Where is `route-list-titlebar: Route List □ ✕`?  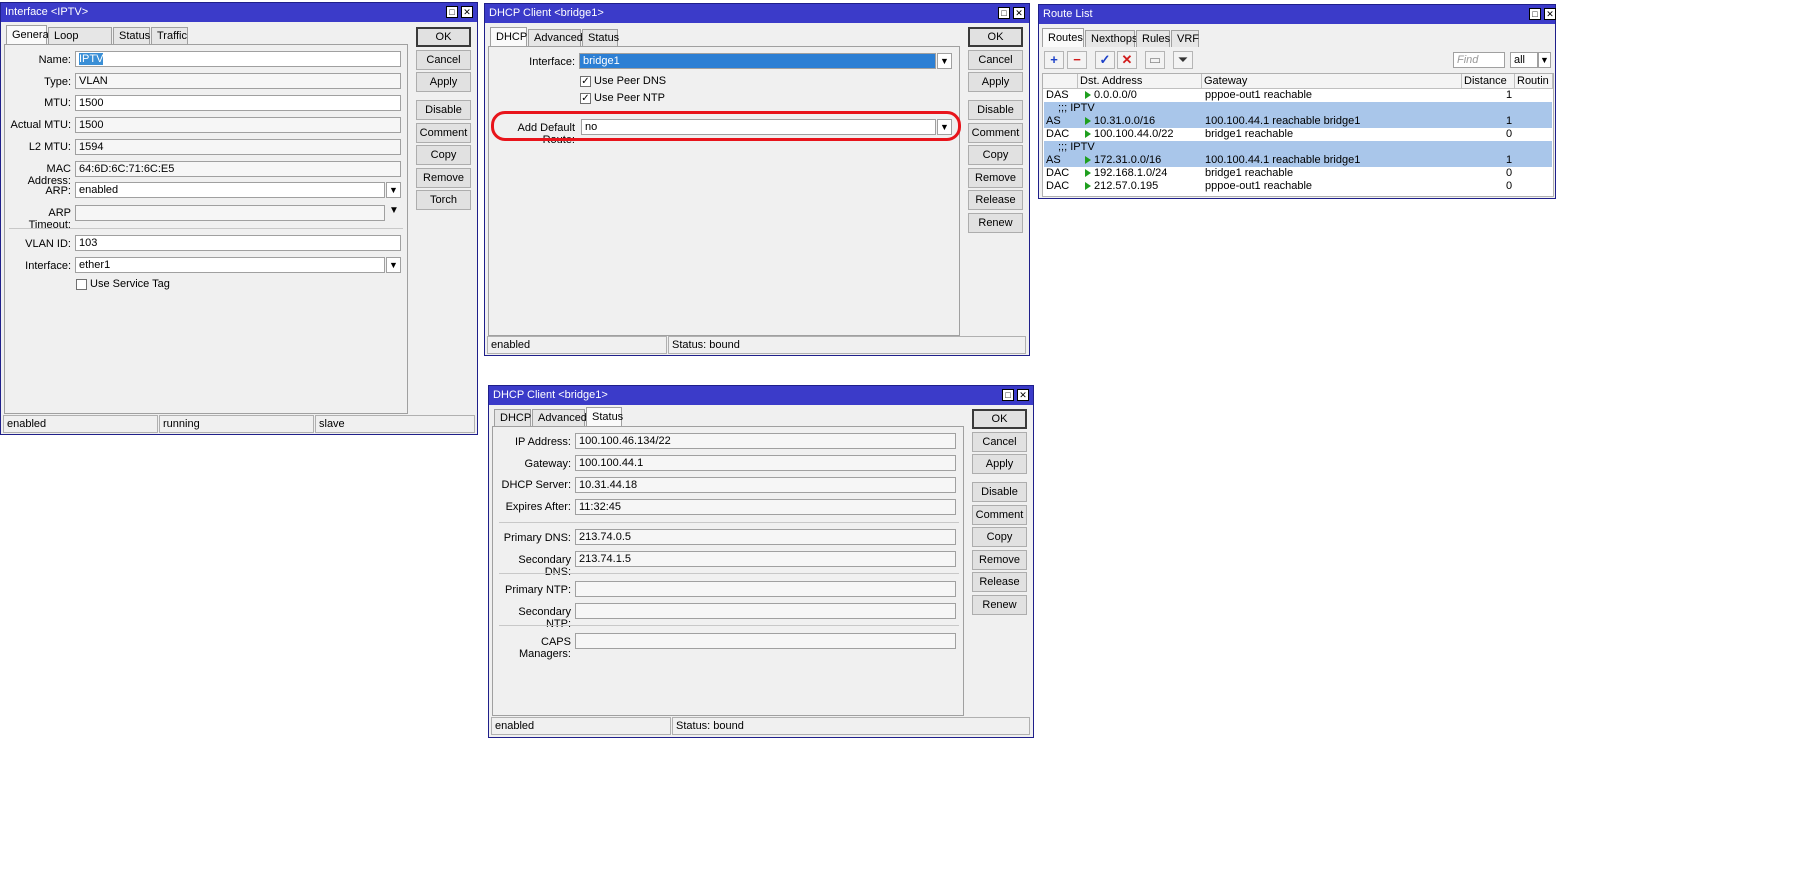 route-list-titlebar: Route List □ ✕ is located at coordinates (1297, 14).